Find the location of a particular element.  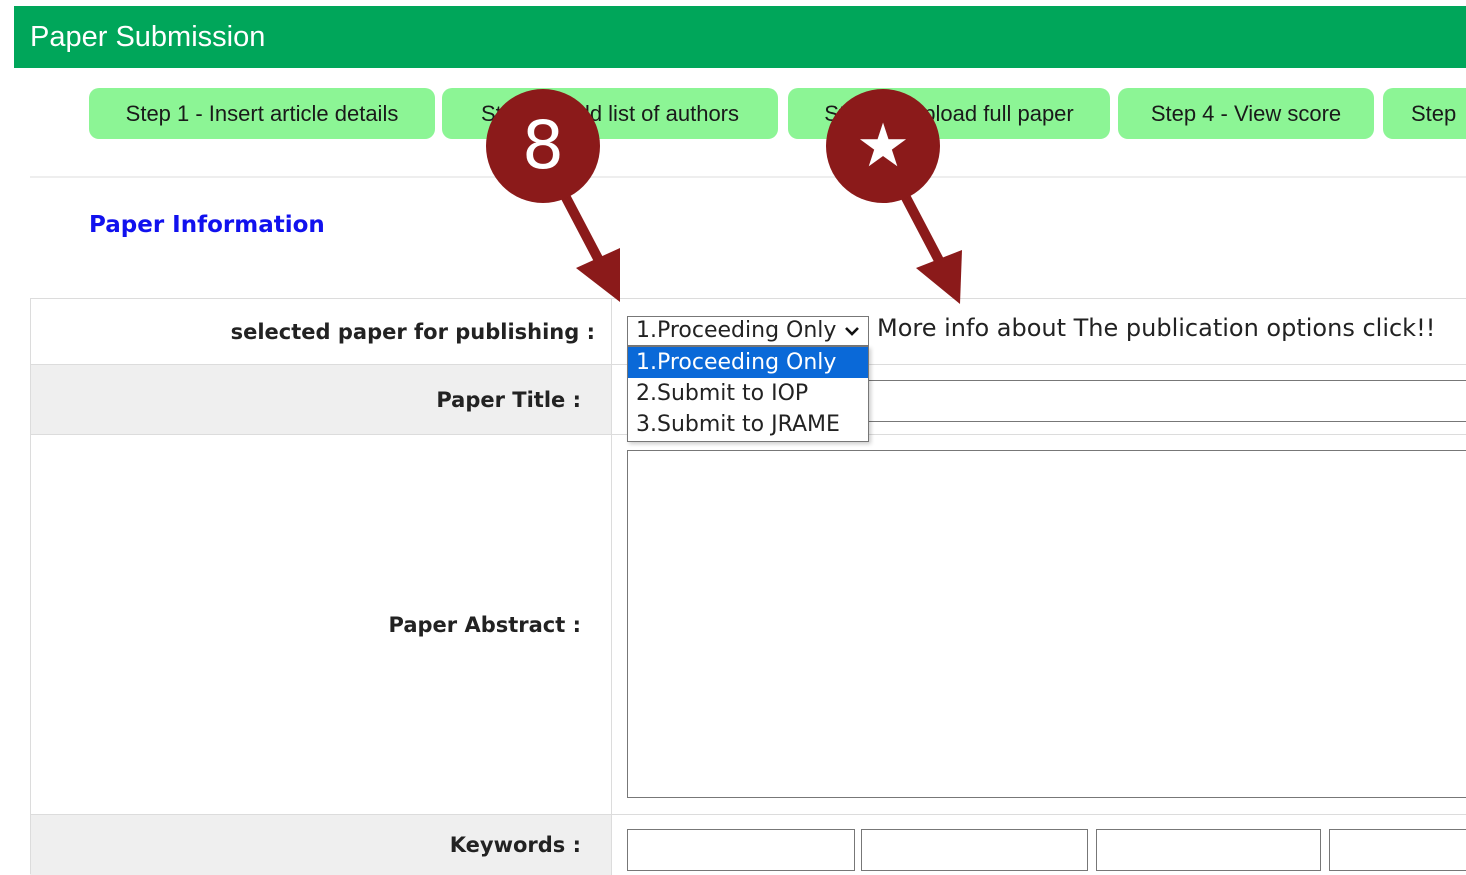

arrow-star-shaft is located at coordinates (923, 230).